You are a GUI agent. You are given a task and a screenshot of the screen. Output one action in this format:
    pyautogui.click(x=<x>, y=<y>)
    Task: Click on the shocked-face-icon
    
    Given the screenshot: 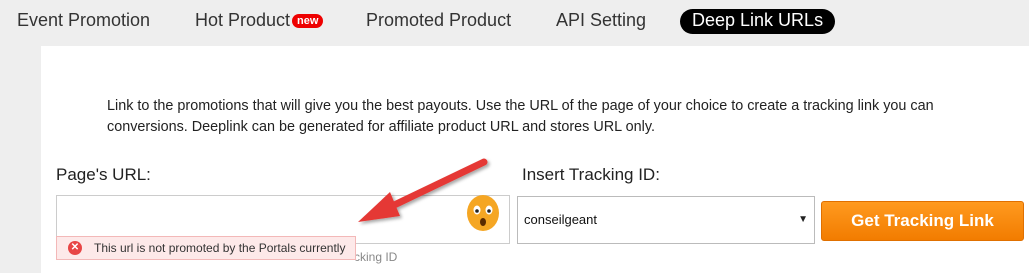 What is the action you would take?
    pyautogui.click(x=483, y=213)
    